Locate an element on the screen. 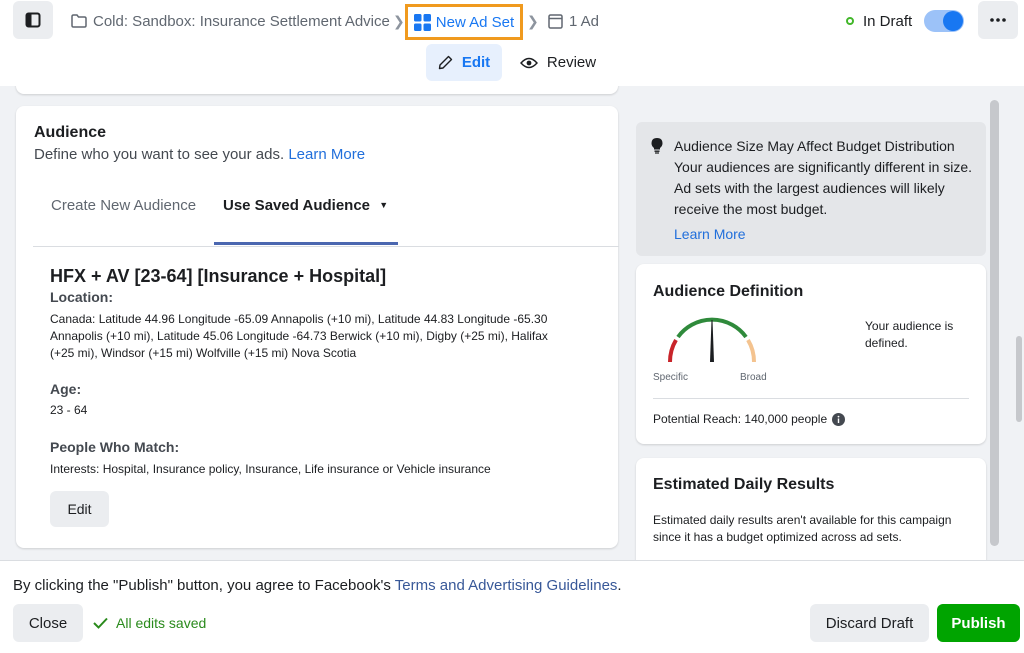  gauge-needle is located at coordinates (712, 341).